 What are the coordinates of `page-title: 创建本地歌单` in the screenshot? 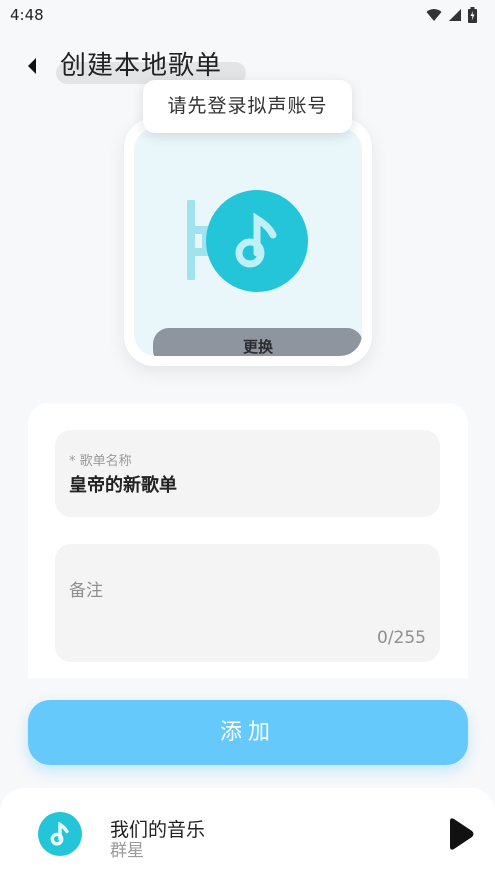 It's located at (141, 66).